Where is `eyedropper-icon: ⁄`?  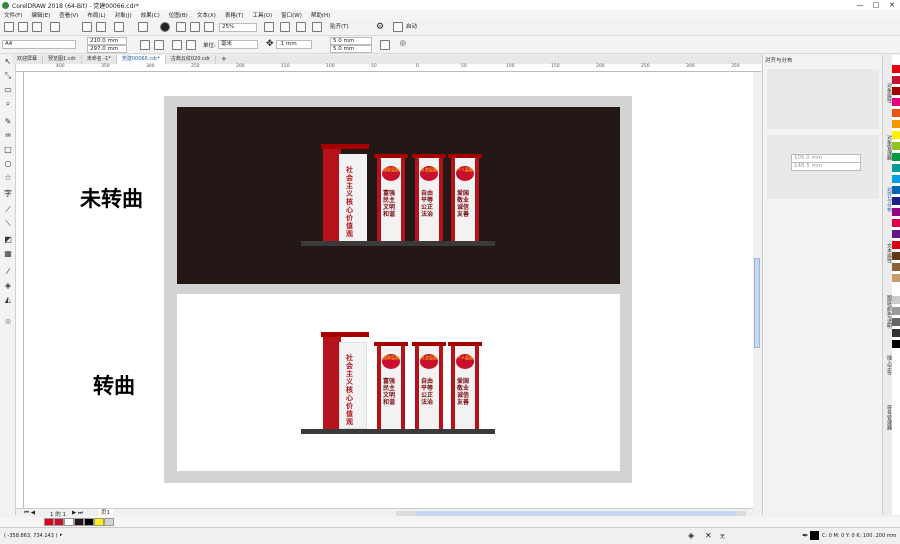
eyedropper-icon: ⁄ is located at coordinates (8, 272).